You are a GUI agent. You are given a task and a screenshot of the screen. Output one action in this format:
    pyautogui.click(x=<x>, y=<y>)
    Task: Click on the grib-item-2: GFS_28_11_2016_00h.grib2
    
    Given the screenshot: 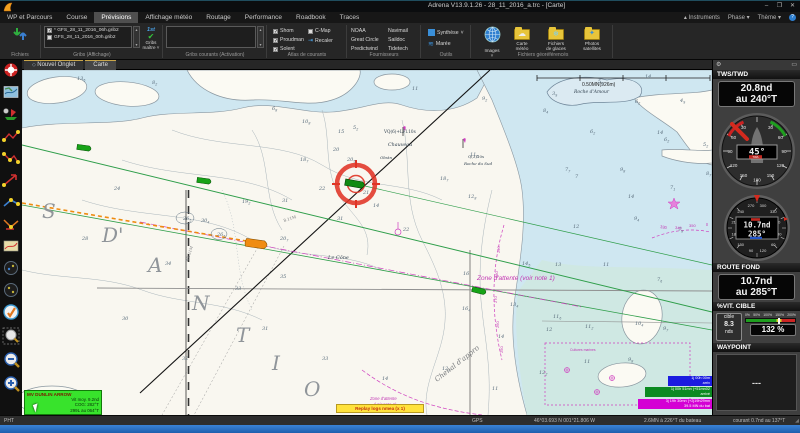 What is the action you would take?
    pyautogui.click(x=88, y=37)
    